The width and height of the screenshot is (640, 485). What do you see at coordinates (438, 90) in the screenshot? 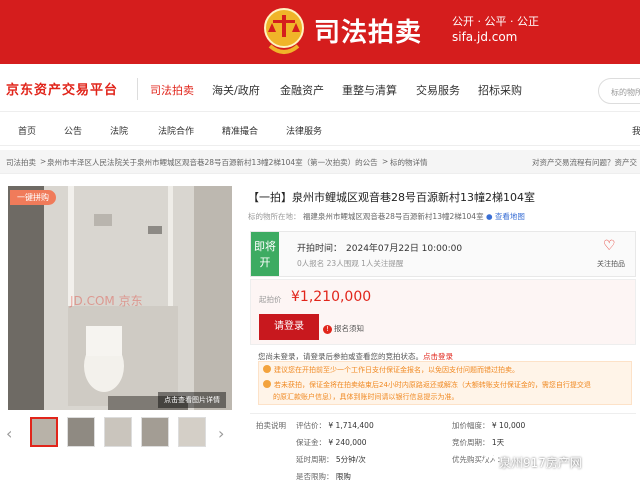
I see `nav-item-trade-services: 交易服务` at bounding box center [438, 90].